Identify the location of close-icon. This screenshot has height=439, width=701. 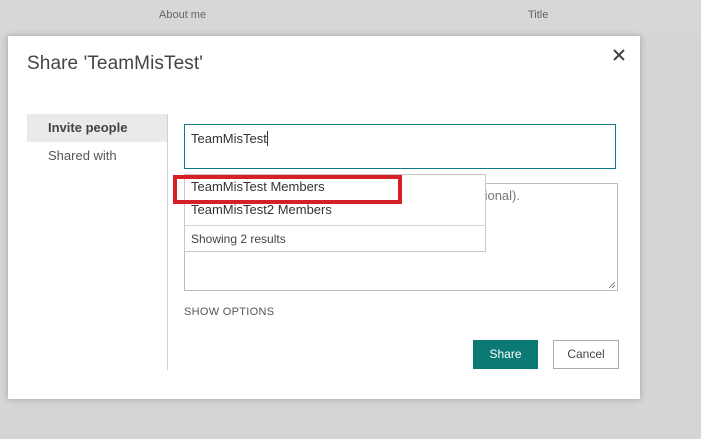
(619, 55).